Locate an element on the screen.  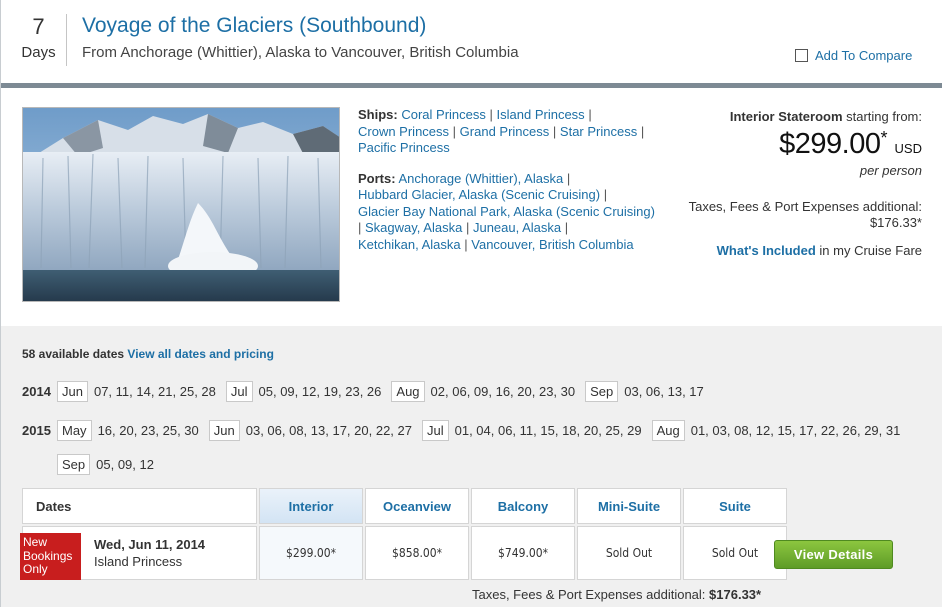
day-list: 01, 04, 06, 11, 15, 18, 20, 25, 29 is located at coordinates (548, 430).